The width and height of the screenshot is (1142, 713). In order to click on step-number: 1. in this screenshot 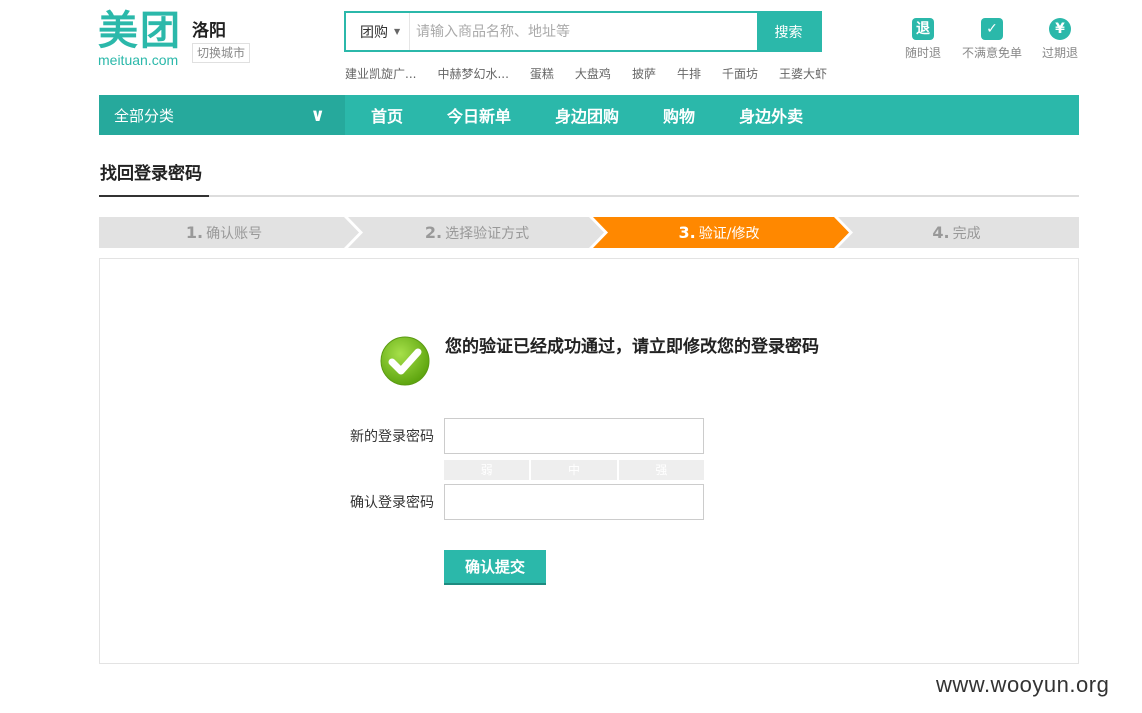, I will do `click(194, 232)`.